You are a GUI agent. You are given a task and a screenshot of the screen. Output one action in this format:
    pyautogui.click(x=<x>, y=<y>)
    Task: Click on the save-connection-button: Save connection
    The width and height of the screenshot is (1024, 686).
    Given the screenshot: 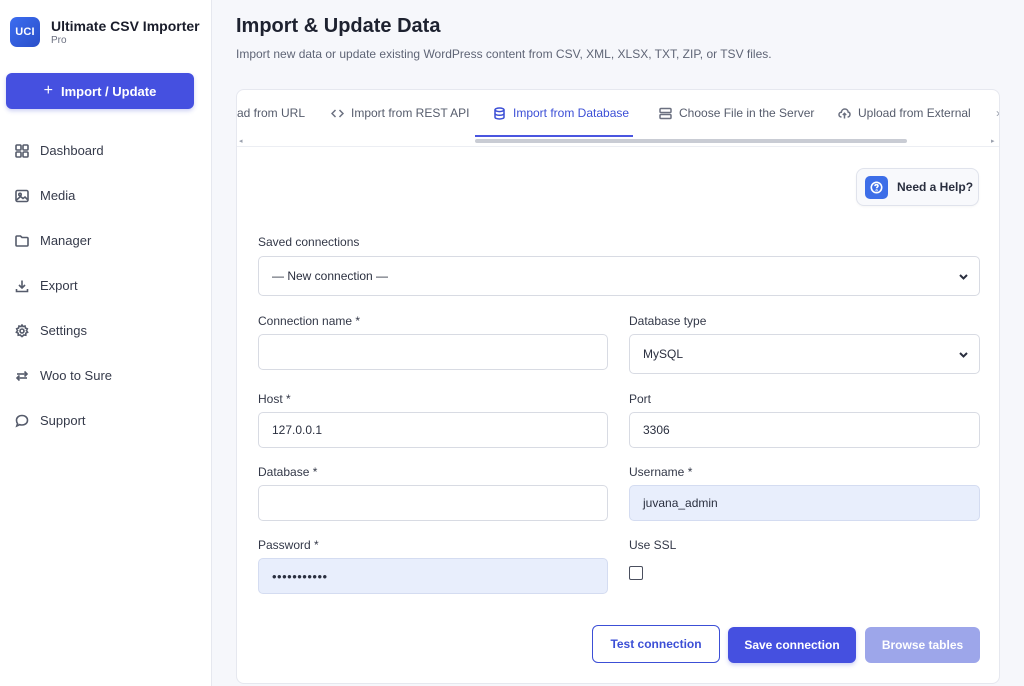 What is the action you would take?
    pyautogui.click(x=792, y=645)
    